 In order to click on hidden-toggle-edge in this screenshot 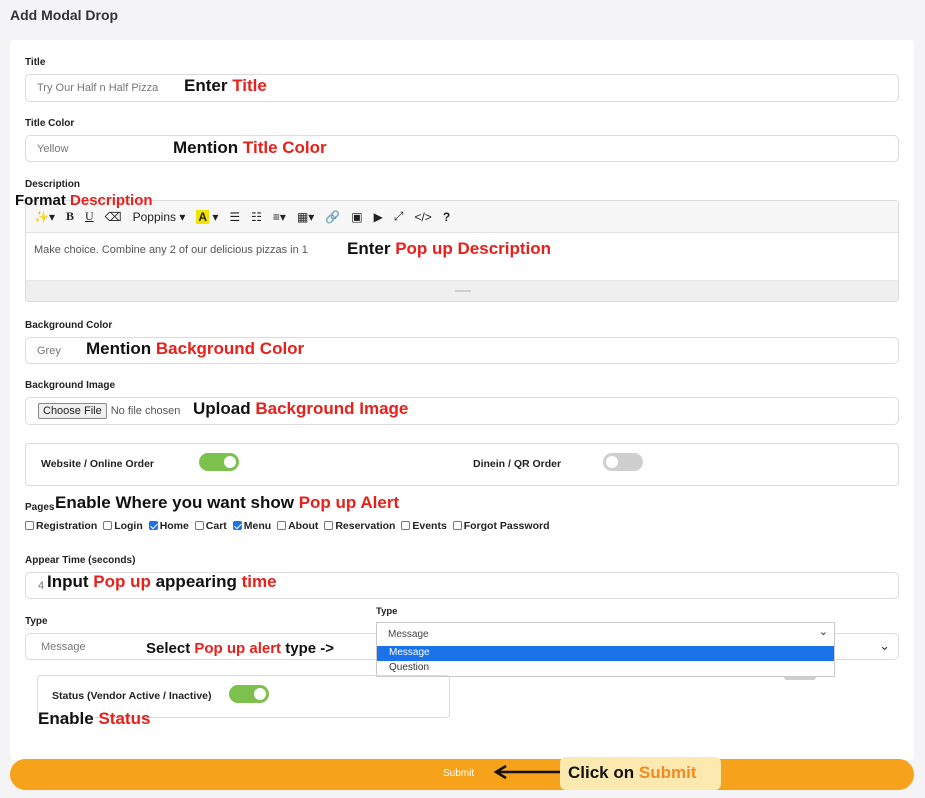, I will do `click(800, 678)`.